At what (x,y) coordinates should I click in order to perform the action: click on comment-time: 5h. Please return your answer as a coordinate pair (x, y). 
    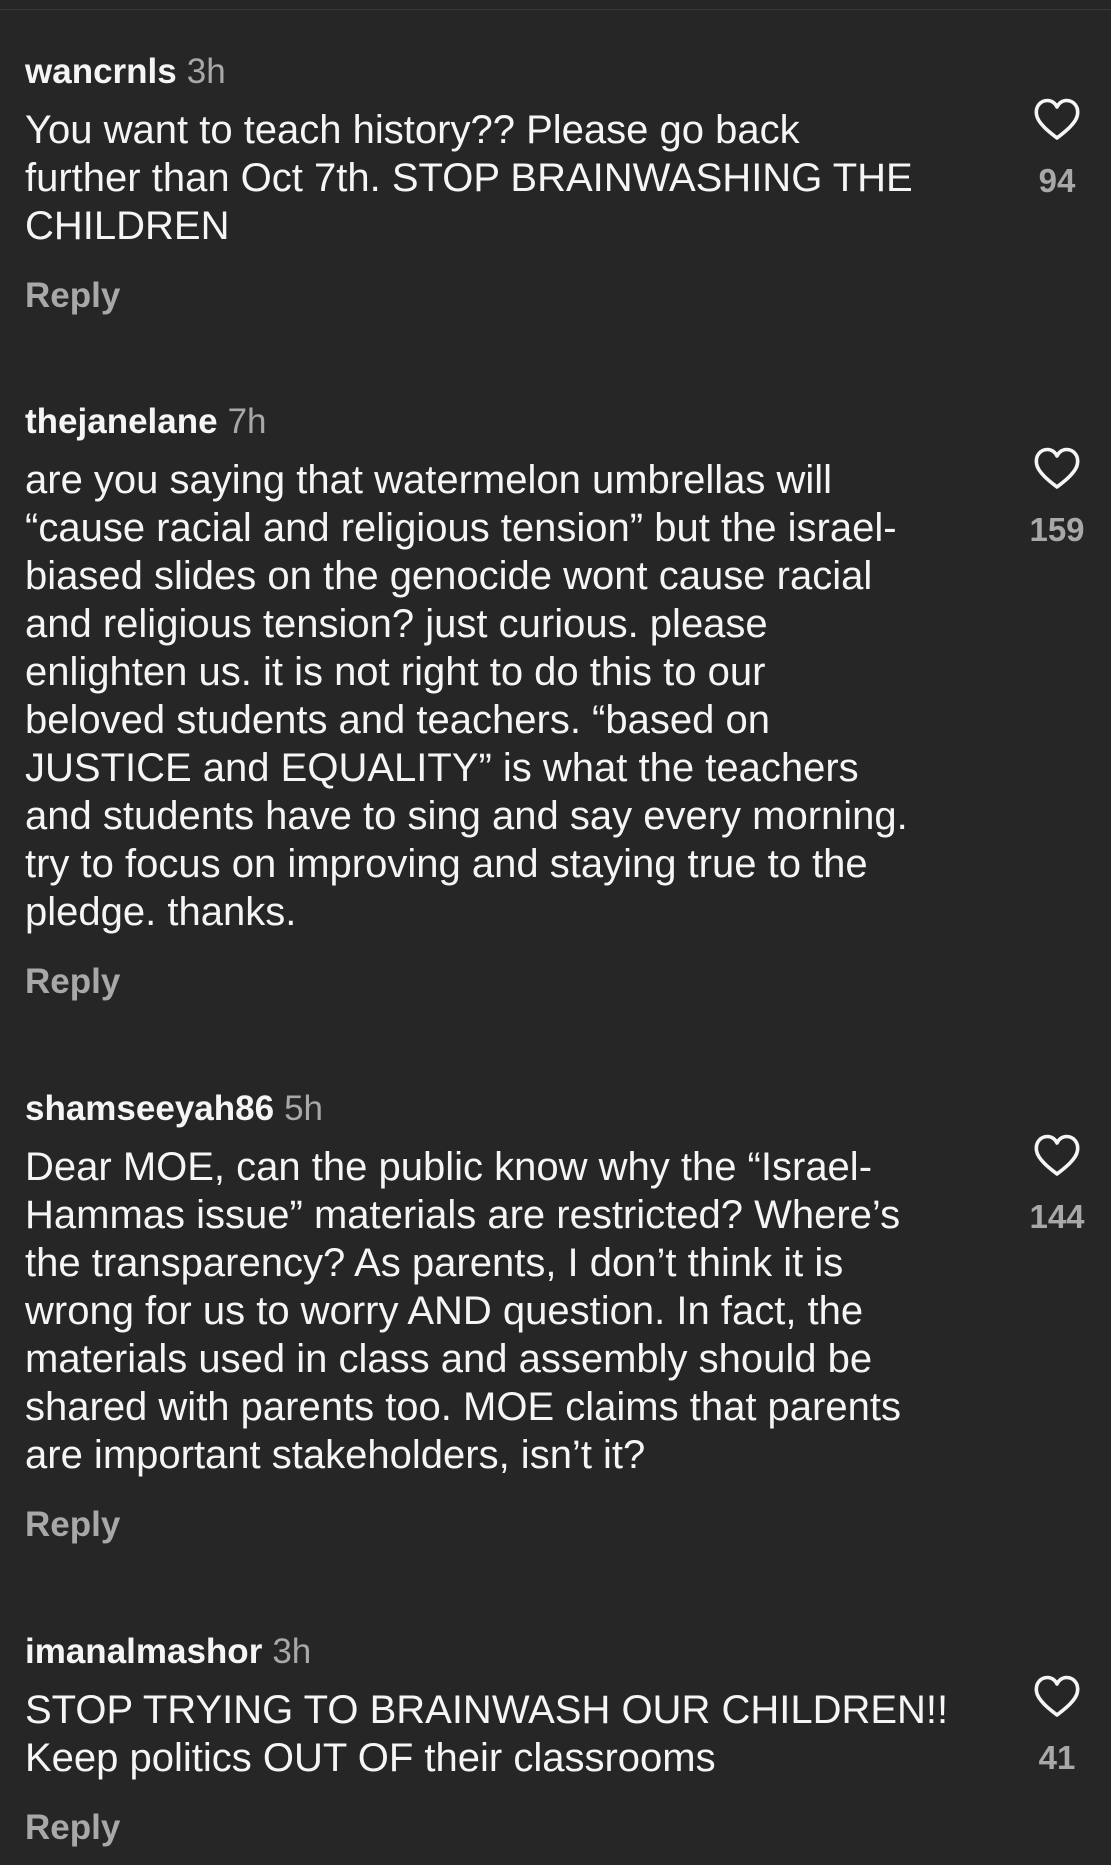
    Looking at the image, I should click on (304, 1108).